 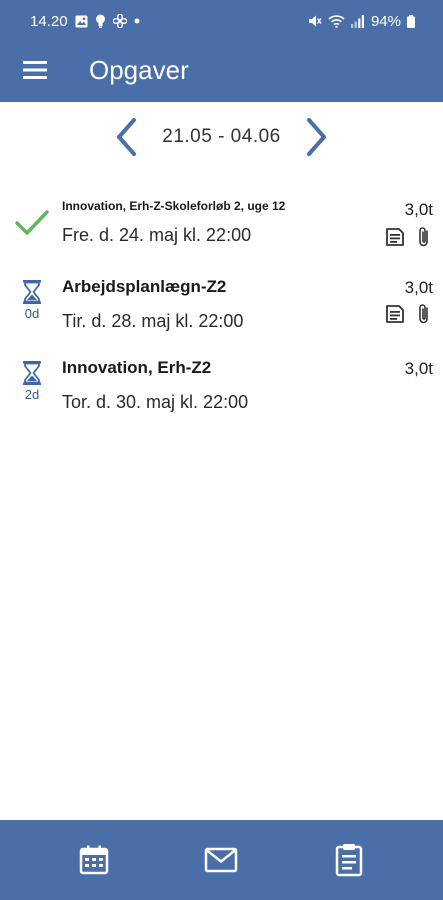 I want to click on gallery-notification-icon, so click(x=81, y=21).